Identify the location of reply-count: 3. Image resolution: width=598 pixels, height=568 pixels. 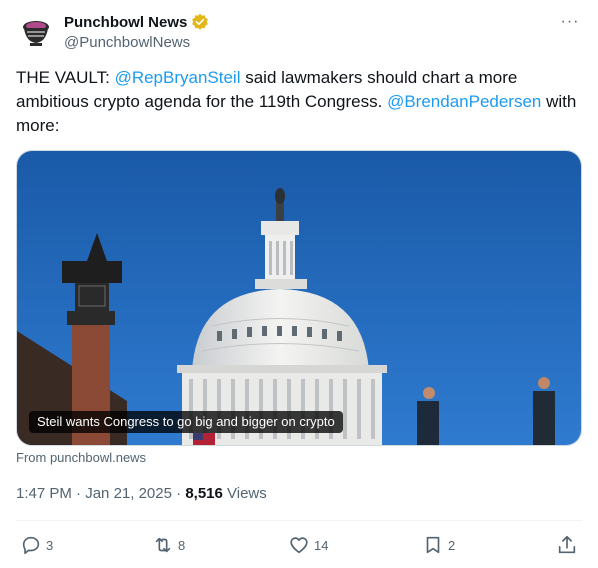
(50, 545).